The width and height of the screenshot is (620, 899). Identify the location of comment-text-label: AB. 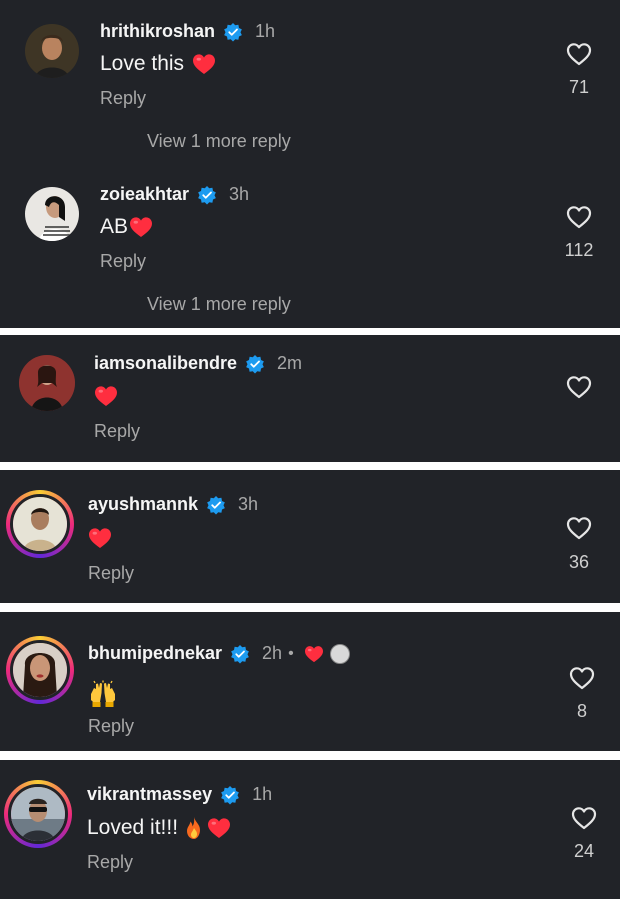
(114, 226).